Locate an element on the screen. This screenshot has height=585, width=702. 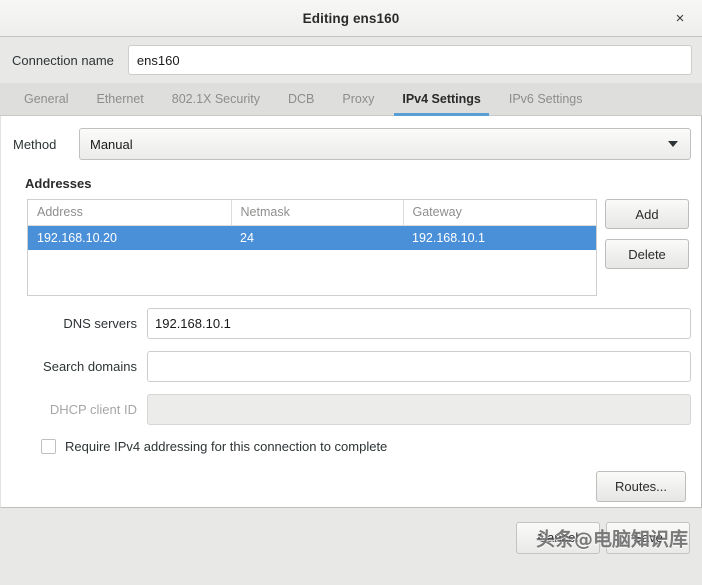
cancel-button-label: Cancel is located at coordinates (558, 537).